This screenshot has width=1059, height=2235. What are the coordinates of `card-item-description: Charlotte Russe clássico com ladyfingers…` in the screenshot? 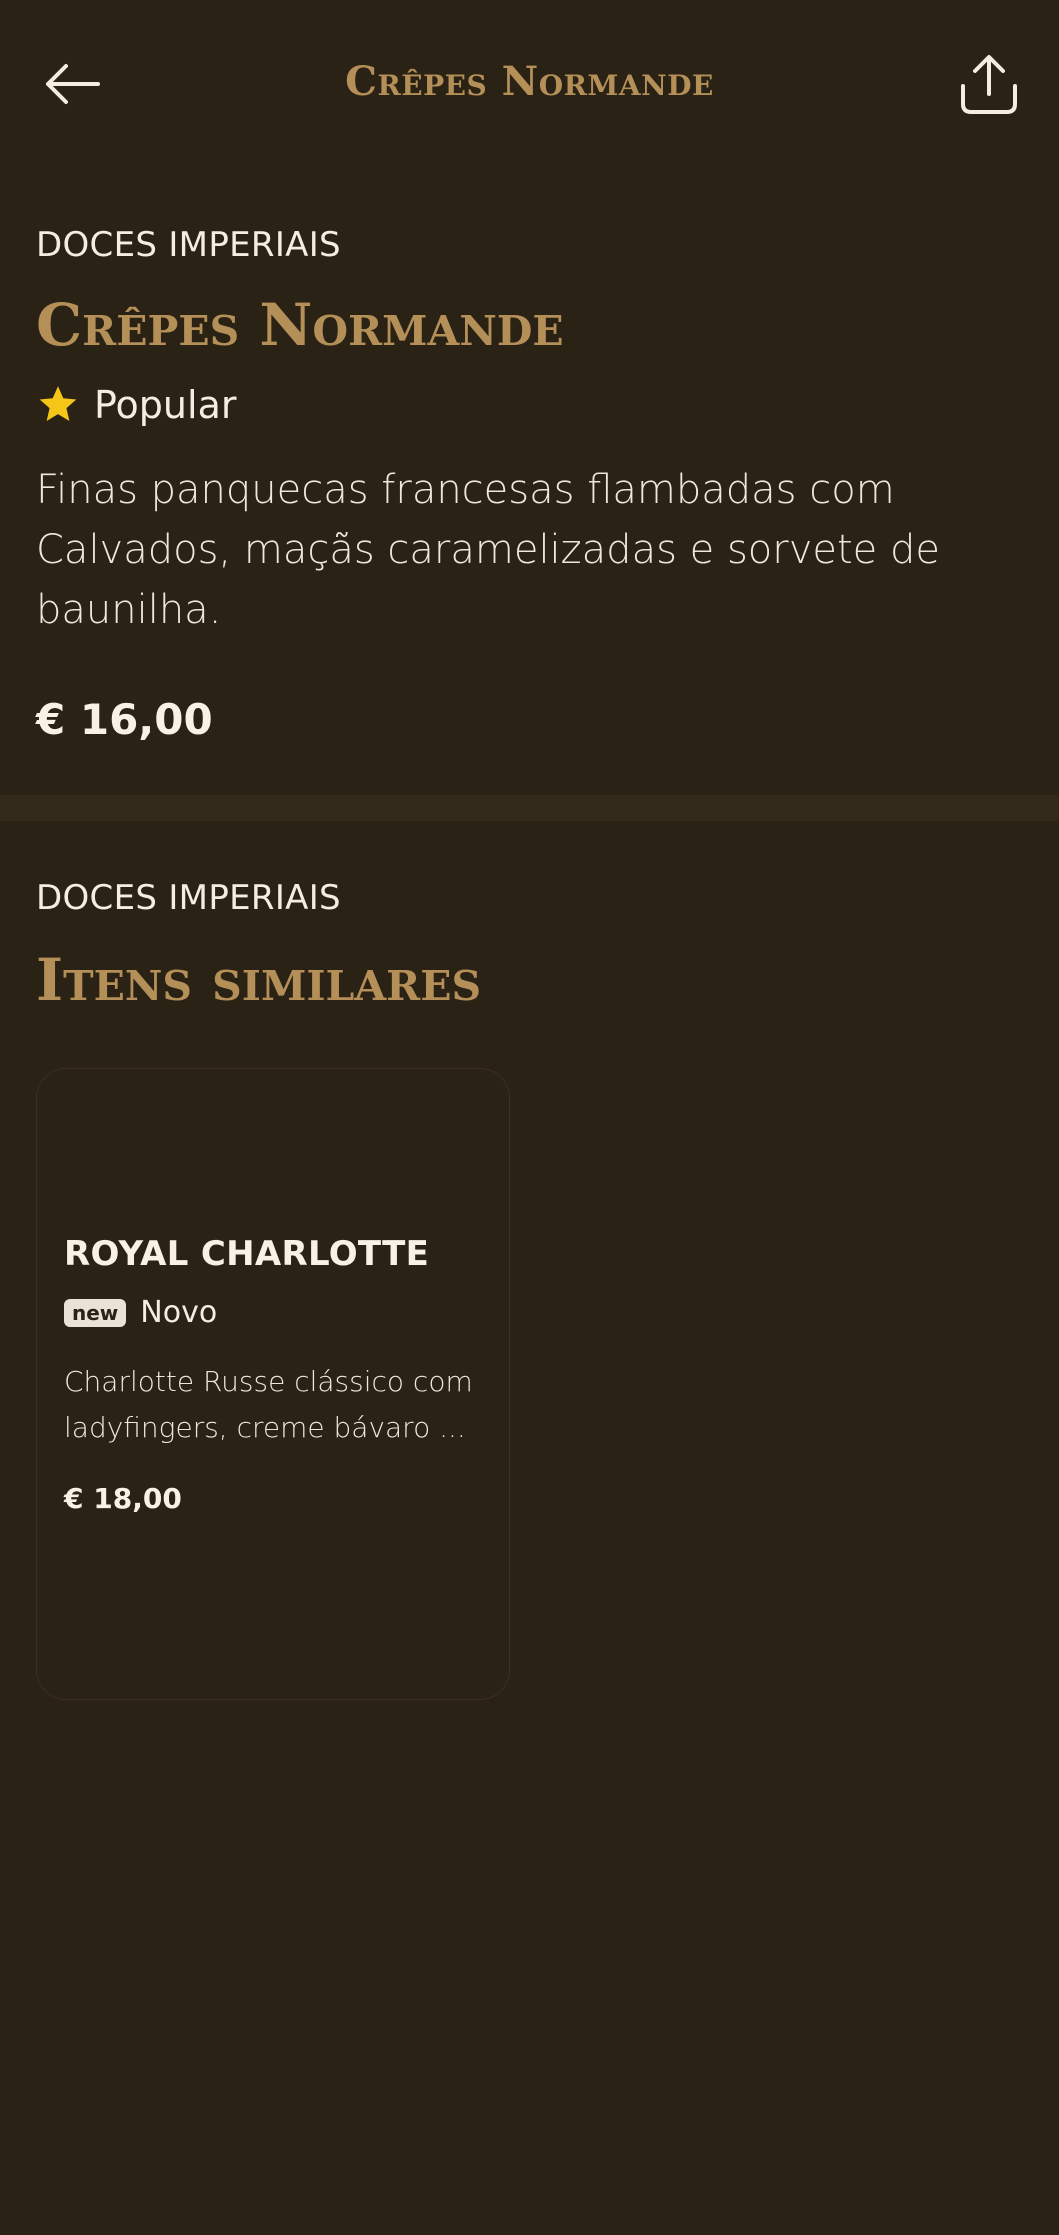 It's located at (268, 1404).